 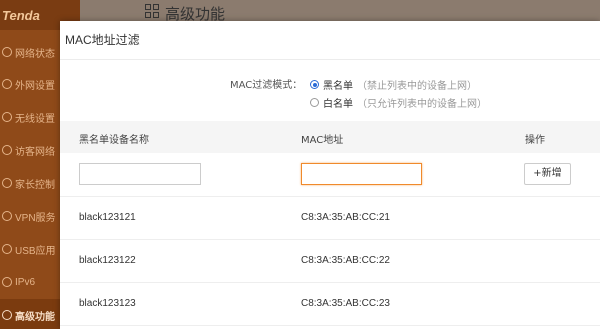 What do you see at coordinates (338, 104) in the screenshot?
I see `whitelist-label: 白名单` at bounding box center [338, 104].